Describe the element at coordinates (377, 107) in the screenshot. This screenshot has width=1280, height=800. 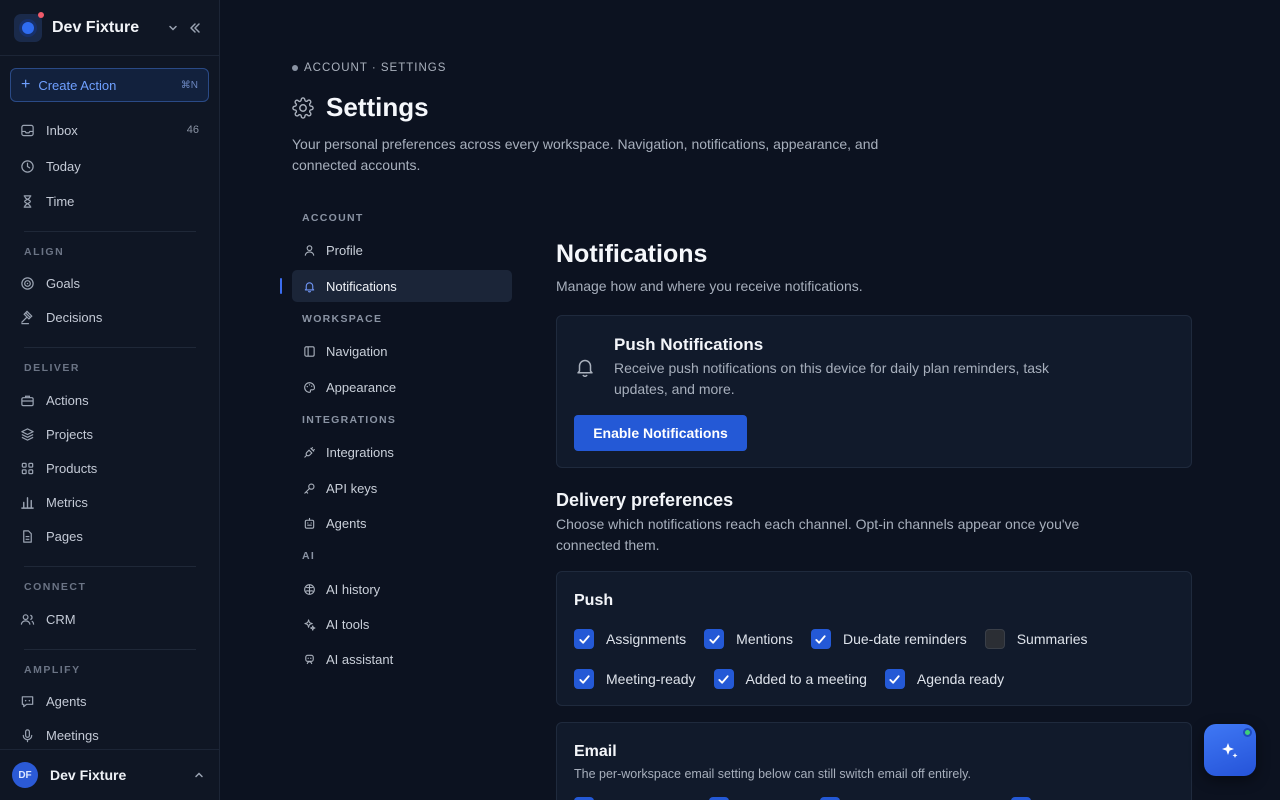
I see `page-title-text: Settings` at that location.